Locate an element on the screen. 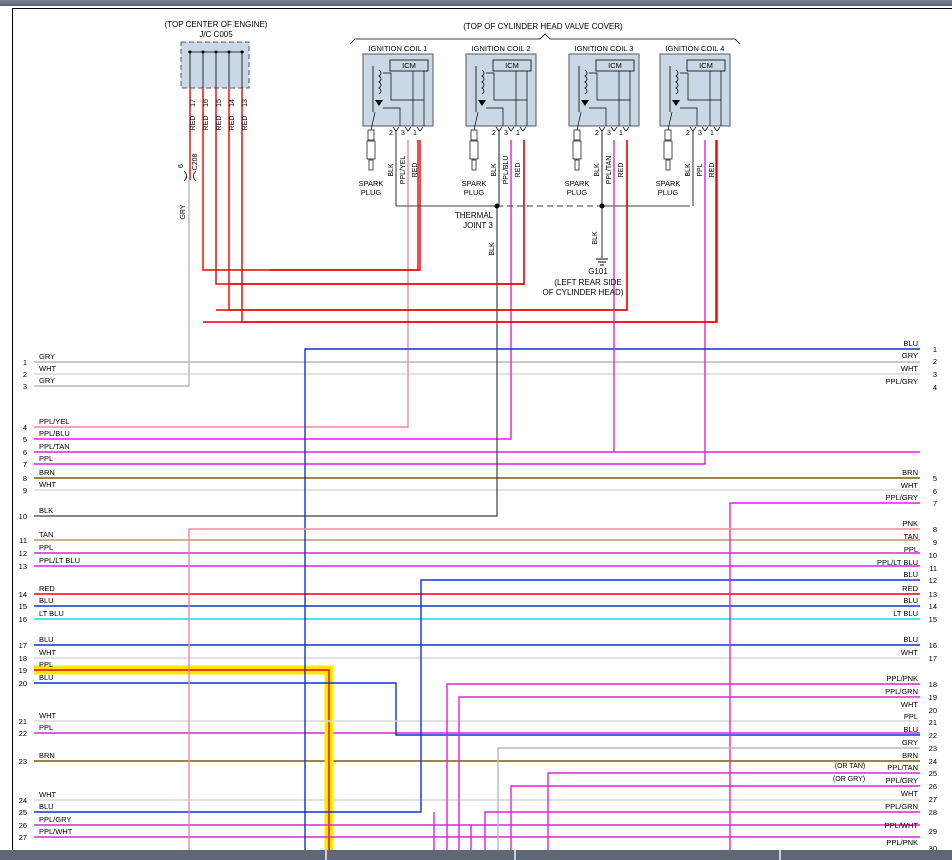  right-pin-number: 23 is located at coordinates (933, 748).